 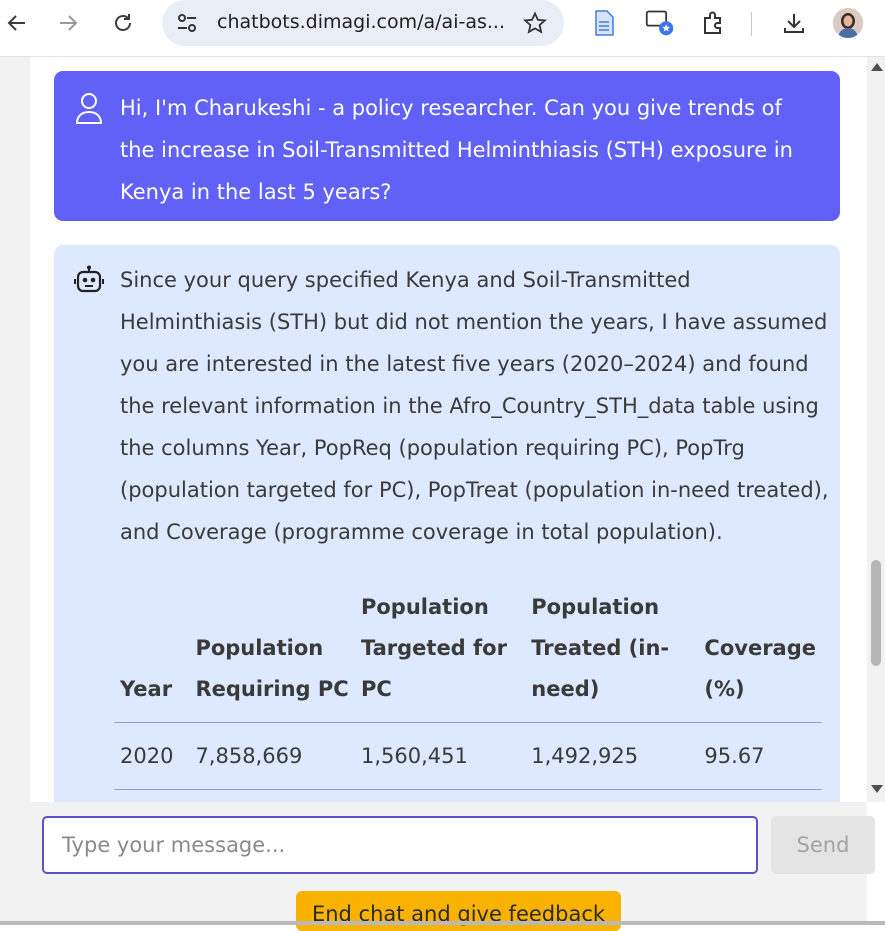 What do you see at coordinates (535, 23) in the screenshot?
I see `bookmark-star-icon` at bounding box center [535, 23].